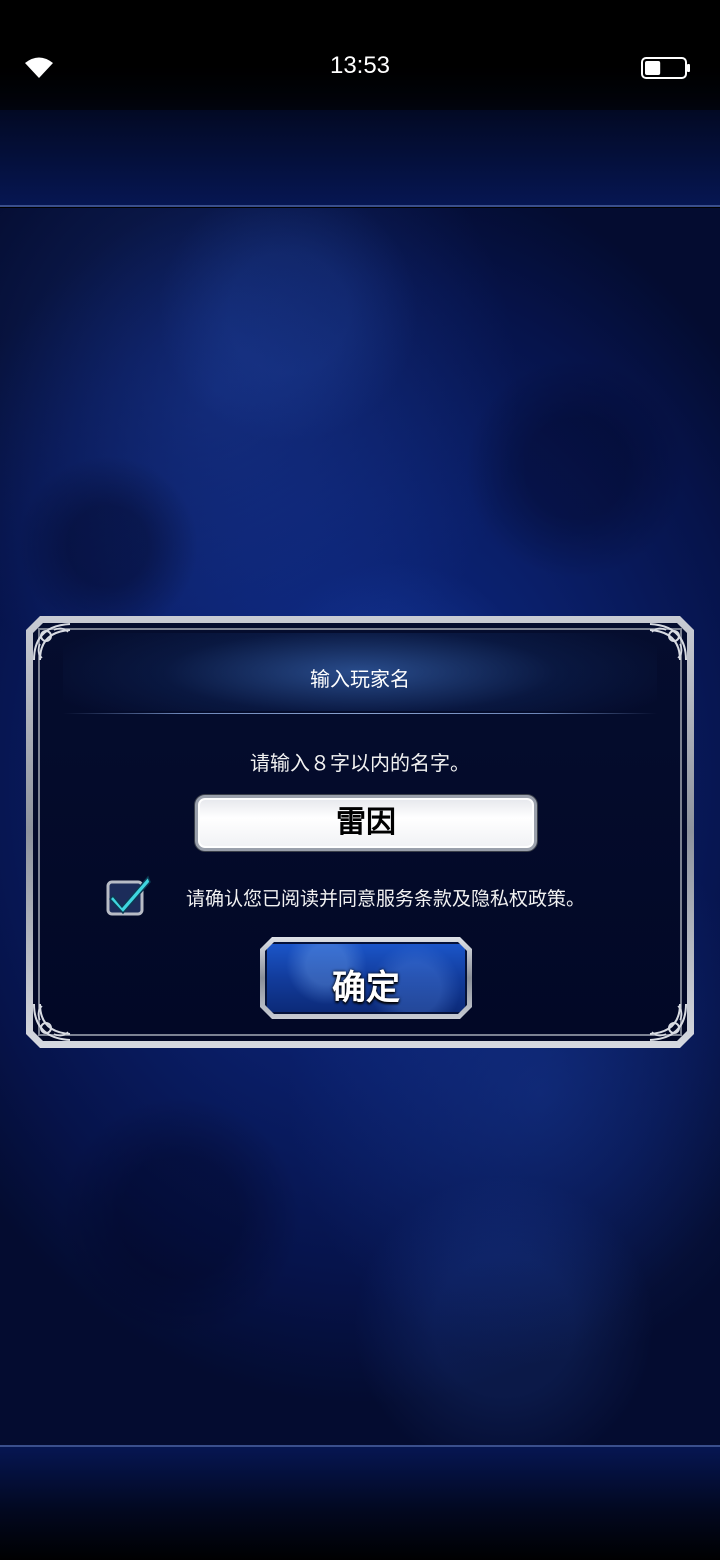 The image size is (720, 1560). What do you see at coordinates (360, 763) in the screenshot?
I see `instruction-text: 请输入８字以内的名字。` at bounding box center [360, 763].